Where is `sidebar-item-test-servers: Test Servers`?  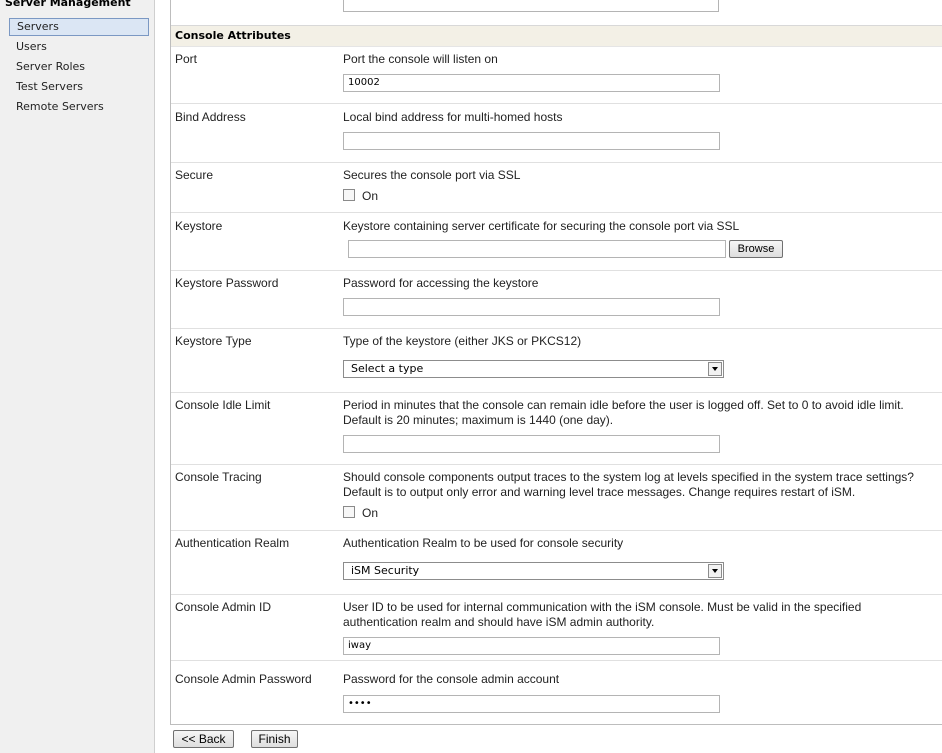 sidebar-item-test-servers: Test Servers is located at coordinates (78, 87).